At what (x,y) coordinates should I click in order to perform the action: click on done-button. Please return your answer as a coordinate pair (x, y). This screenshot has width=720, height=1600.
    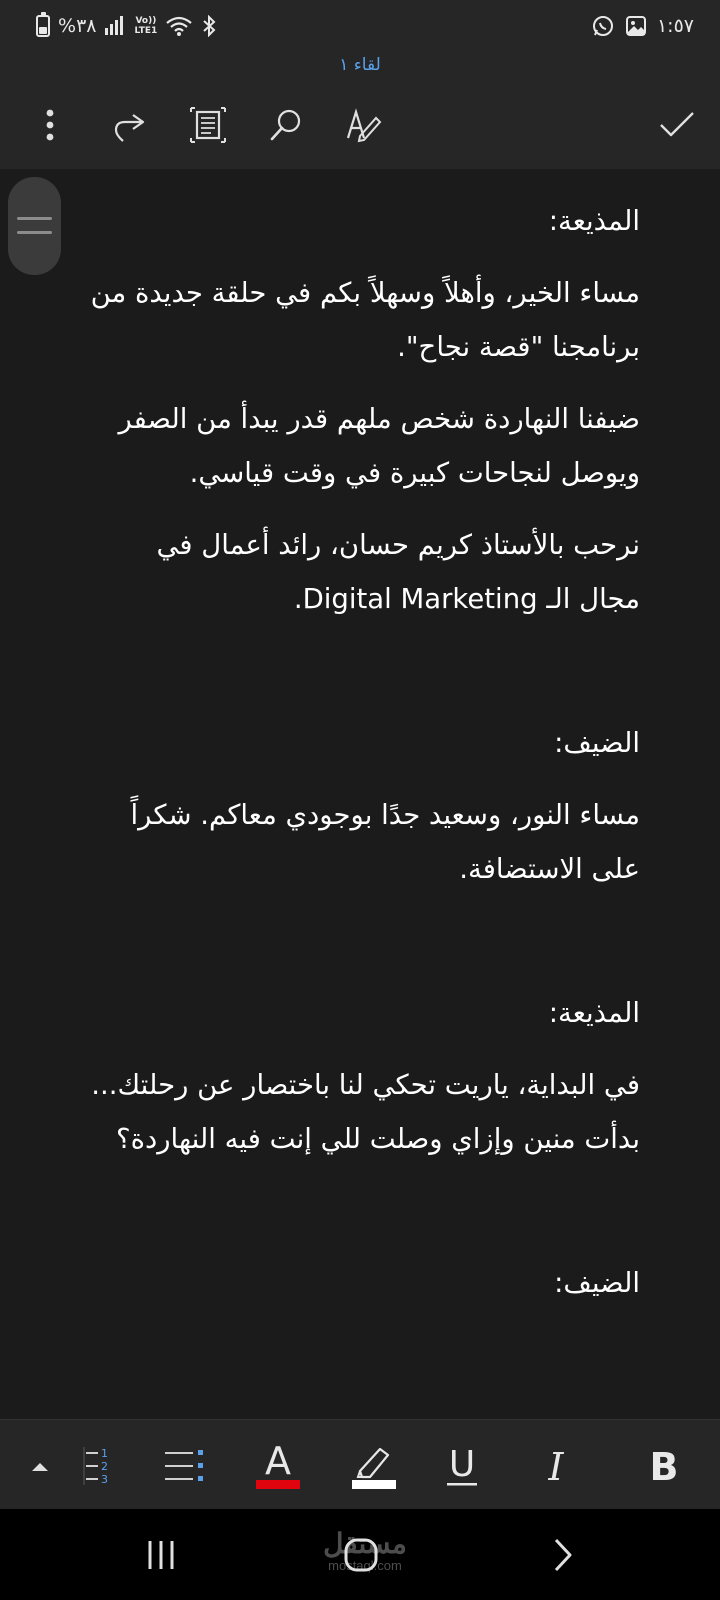
    Looking at the image, I should click on (677, 125).